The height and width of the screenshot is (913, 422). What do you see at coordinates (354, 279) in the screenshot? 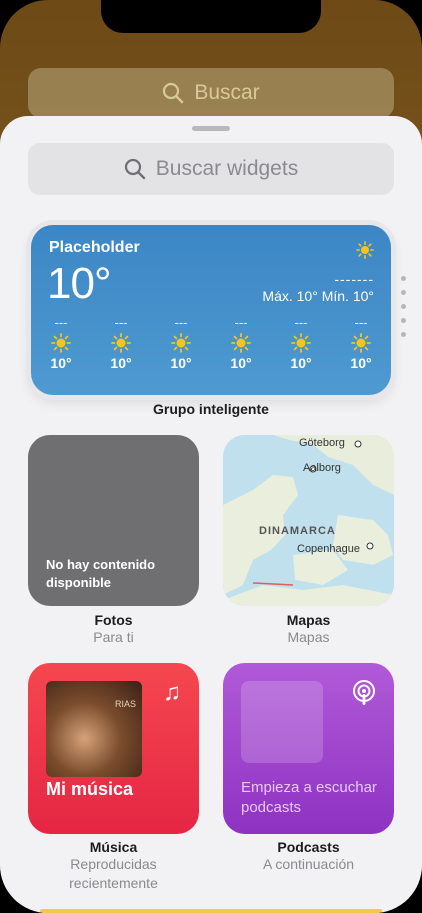
I see `weather-condition: -------` at bounding box center [354, 279].